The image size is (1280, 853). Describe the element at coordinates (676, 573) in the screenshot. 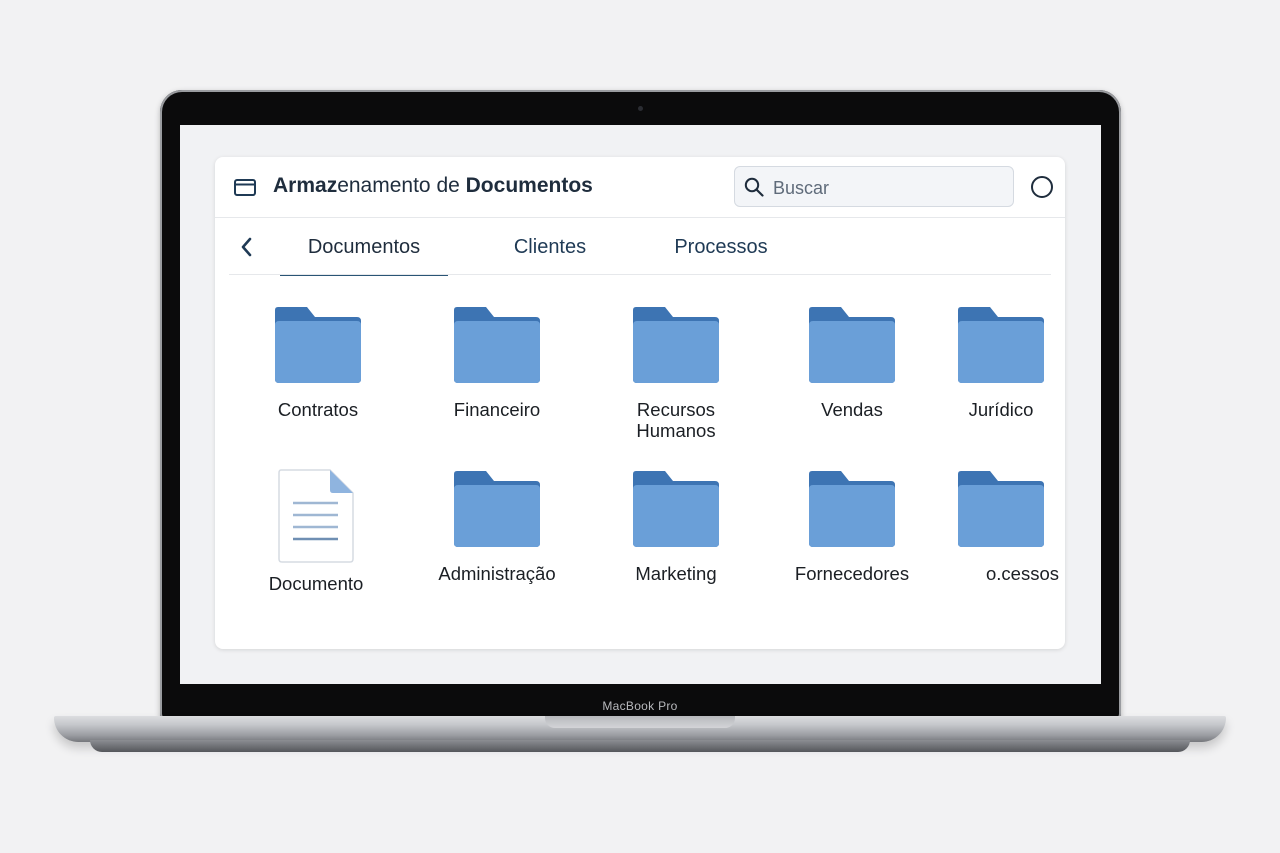

I see `item-label: Marketing` at that location.